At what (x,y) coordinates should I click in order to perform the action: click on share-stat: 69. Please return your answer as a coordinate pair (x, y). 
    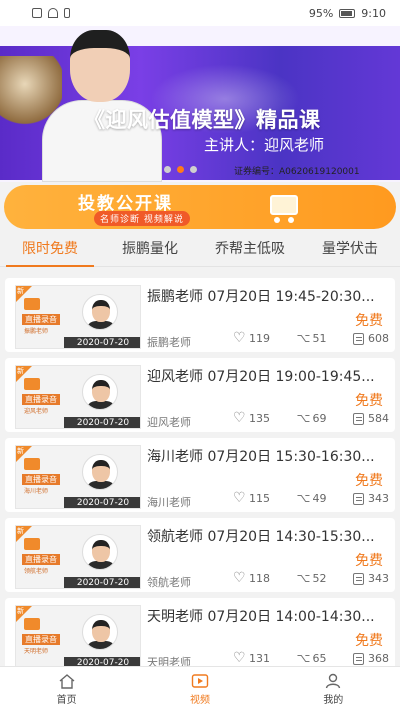
    Looking at the image, I should click on (312, 418).